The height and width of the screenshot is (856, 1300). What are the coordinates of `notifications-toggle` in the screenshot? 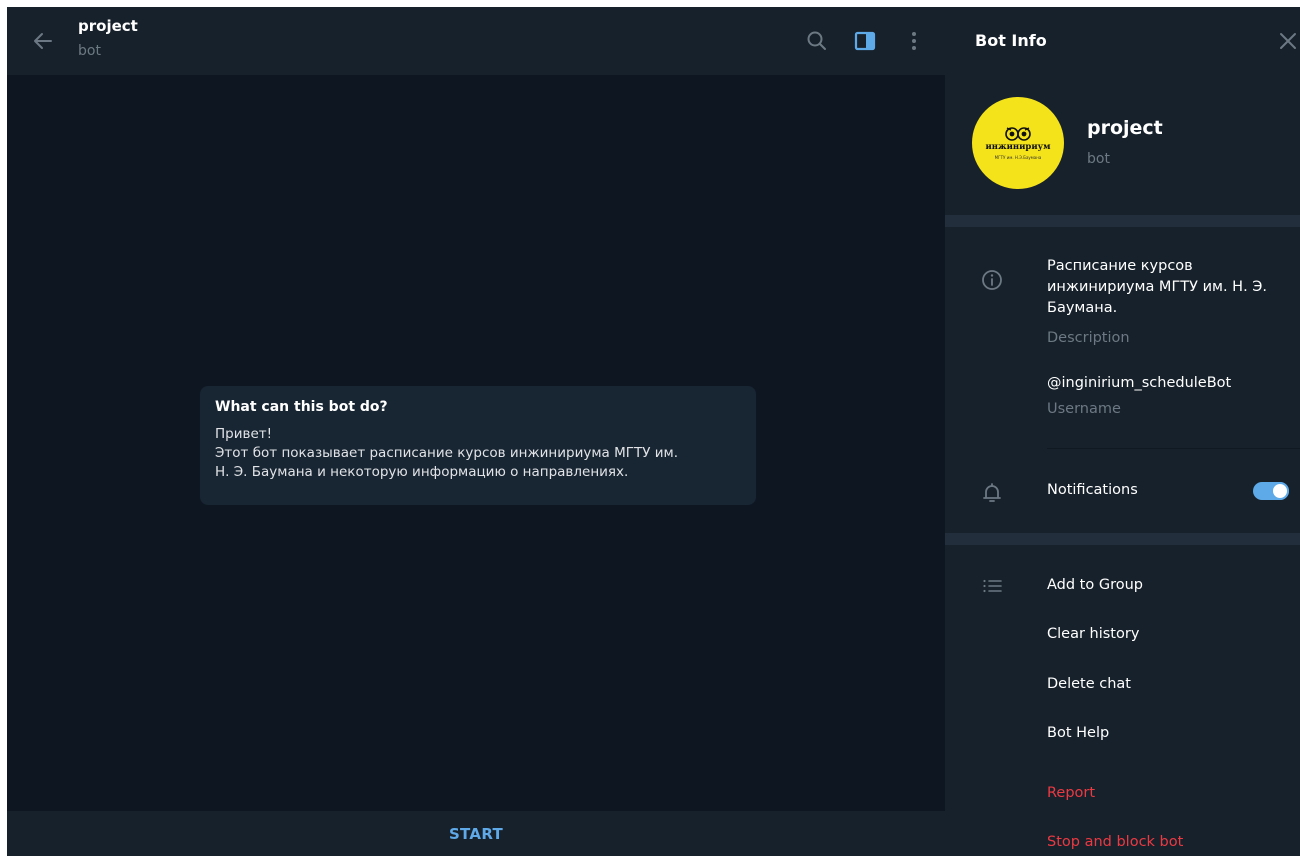 It's located at (1271, 491).